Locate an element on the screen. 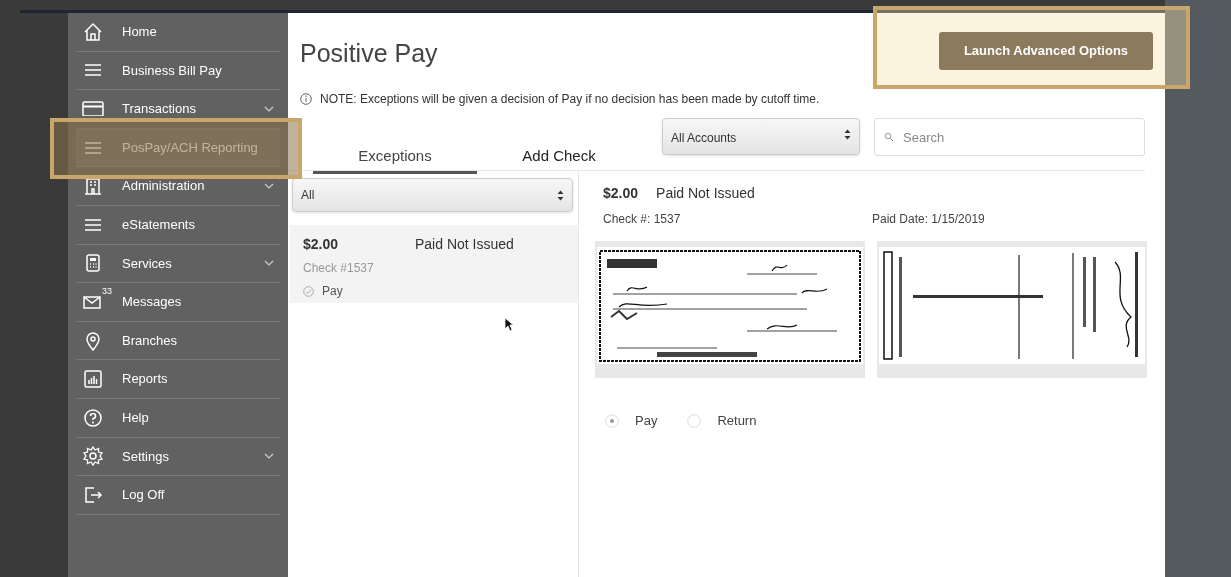  tab: Add Check is located at coordinates (559, 157).